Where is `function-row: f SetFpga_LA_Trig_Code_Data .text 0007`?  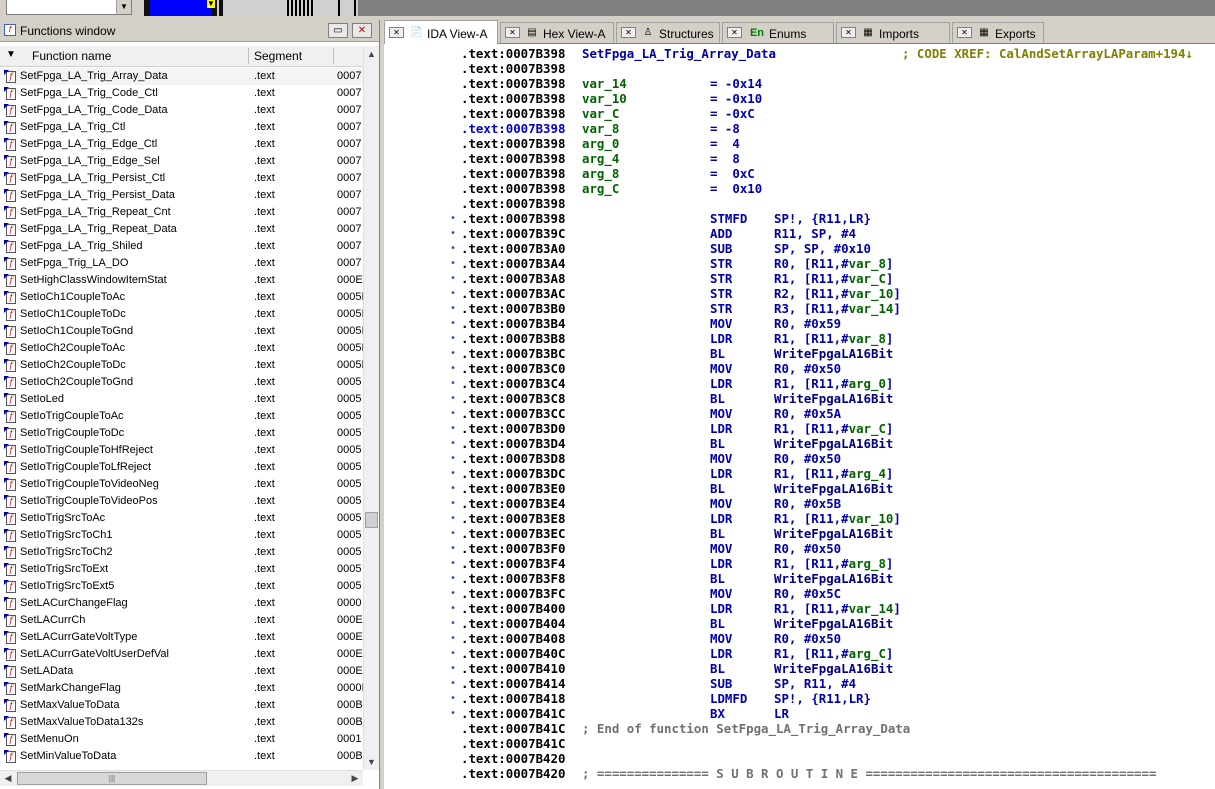 function-row: f SetFpga_LA_Trig_Code_Data .text 0007 is located at coordinates (181, 110).